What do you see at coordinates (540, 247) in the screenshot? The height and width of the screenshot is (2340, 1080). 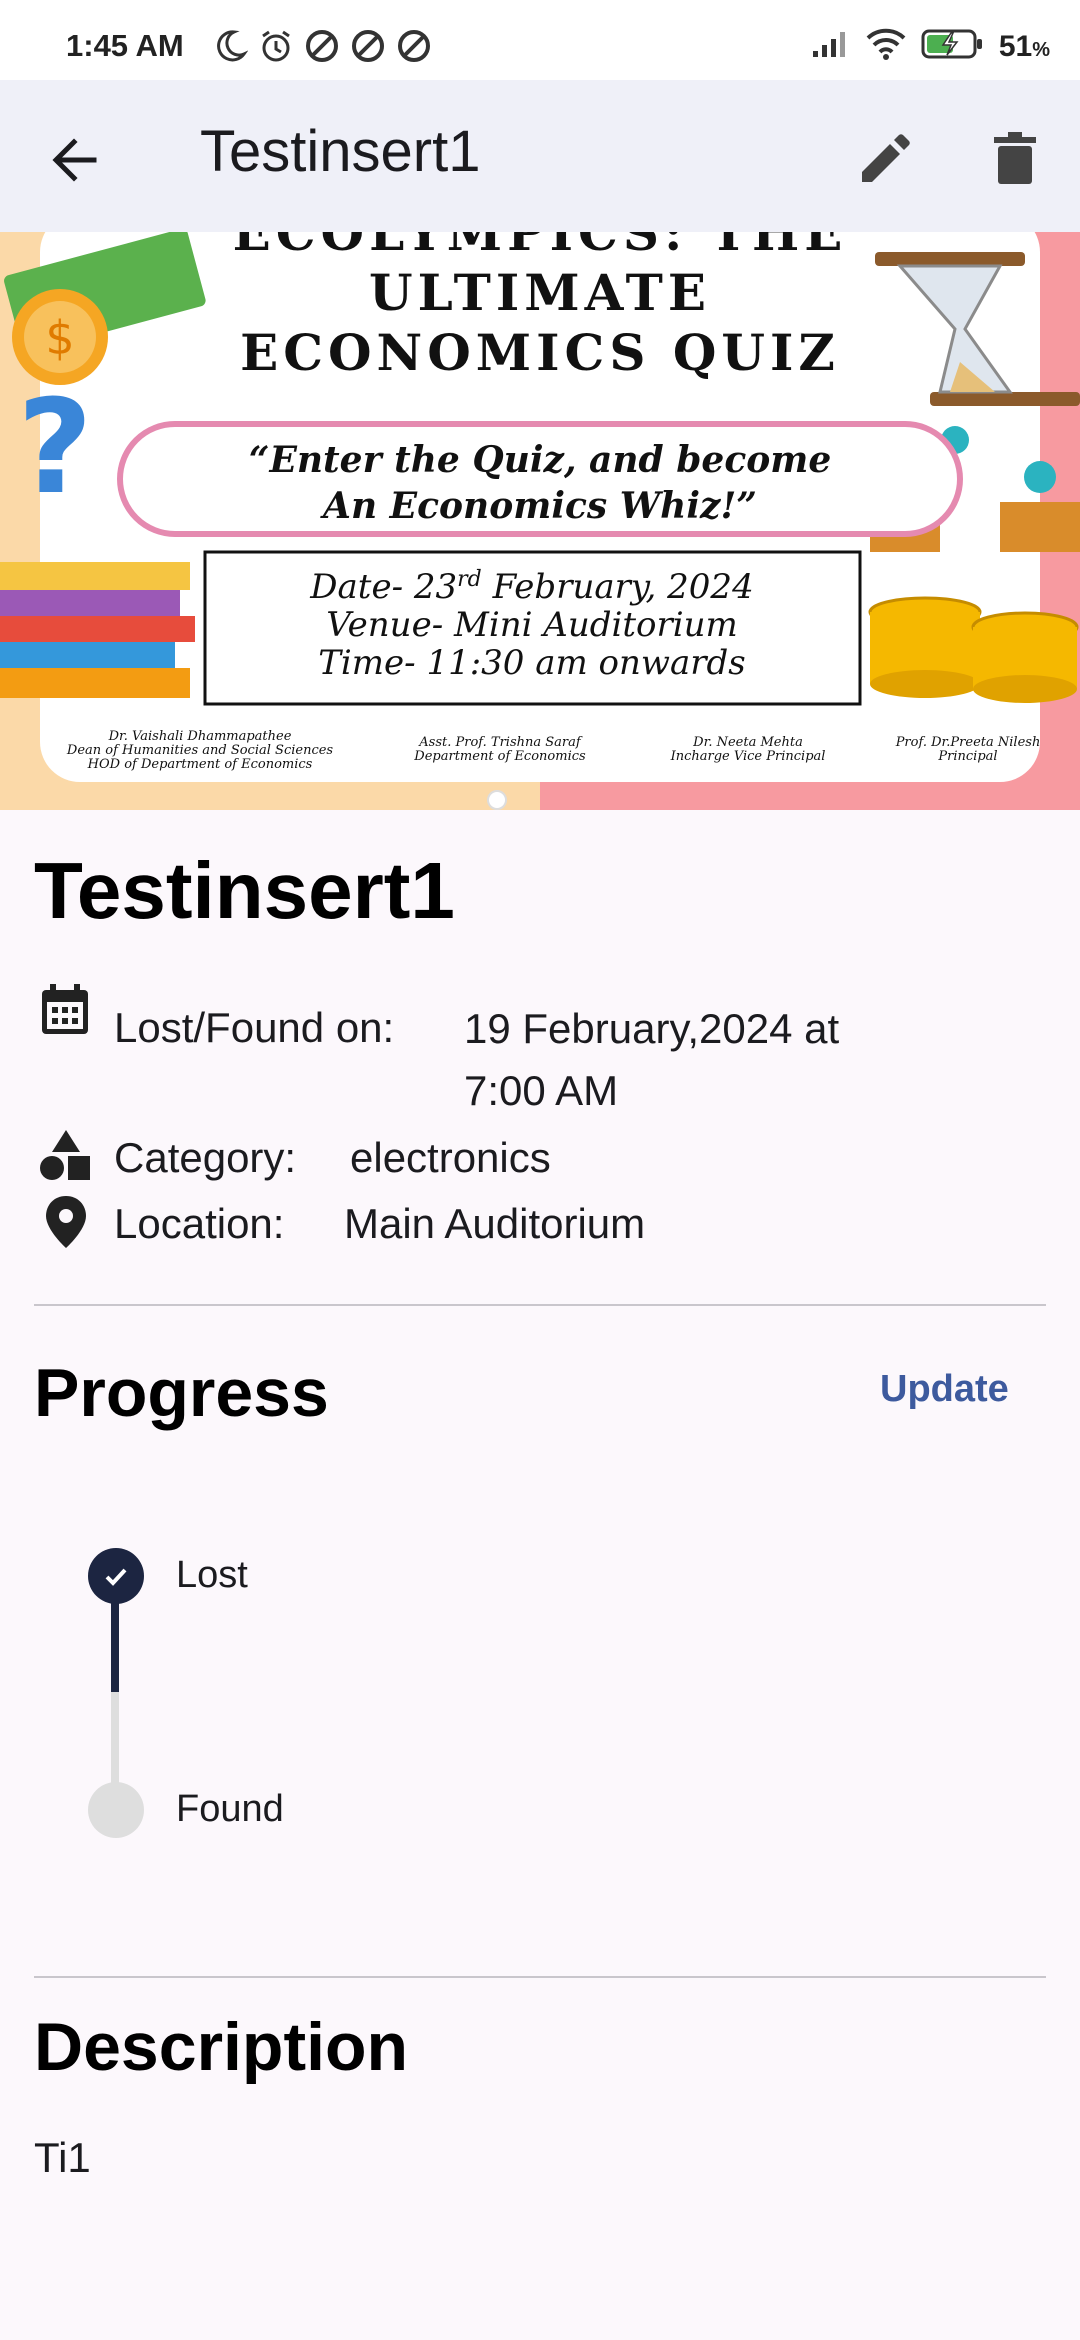 I see `poster-headline-top: ECOLYMPICS: THE` at bounding box center [540, 247].